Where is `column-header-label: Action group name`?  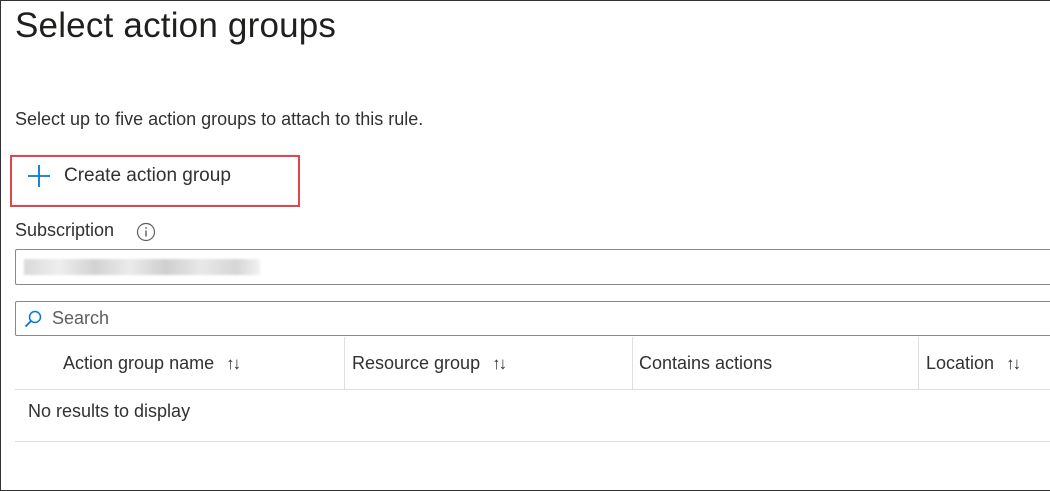
column-header-label: Action group name is located at coordinates (139, 363).